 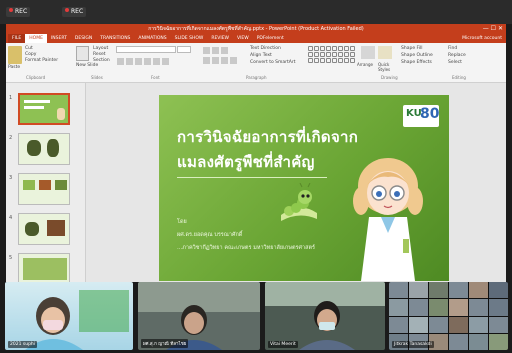 I want to click on shape-fill-button: Shape Fill, so click(x=412, y=48).